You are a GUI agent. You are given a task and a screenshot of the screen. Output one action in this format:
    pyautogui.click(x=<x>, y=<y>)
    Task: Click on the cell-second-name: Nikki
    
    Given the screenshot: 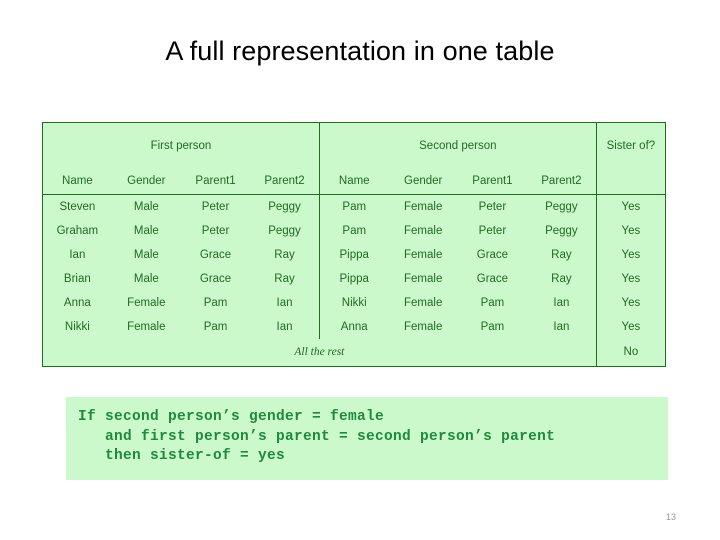 What is the action you would take?
    pyautogui.click(x=354, y=302)
    